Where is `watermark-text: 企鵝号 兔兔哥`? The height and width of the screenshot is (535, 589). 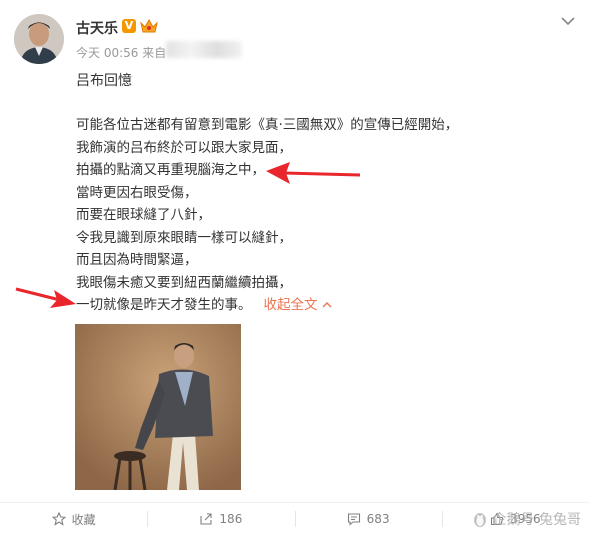 watermark-text: 企鵝号 兔兔哥 is located at coordinates (536, 520).